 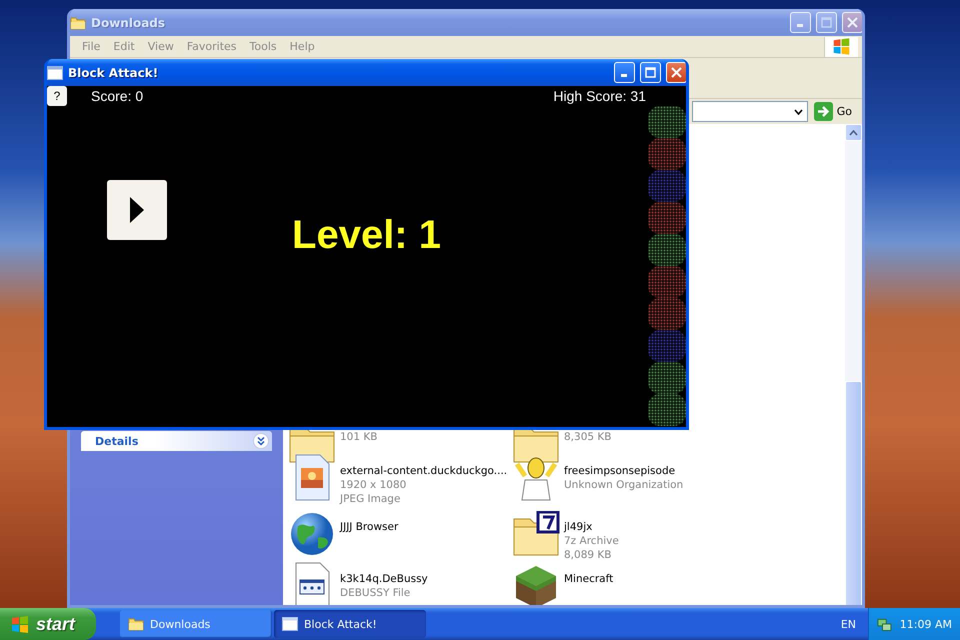 What do you see at coordinates (359, 437) in the screenshot?
I see `file-detail: 101 KB` at bounding box center [359, 437].